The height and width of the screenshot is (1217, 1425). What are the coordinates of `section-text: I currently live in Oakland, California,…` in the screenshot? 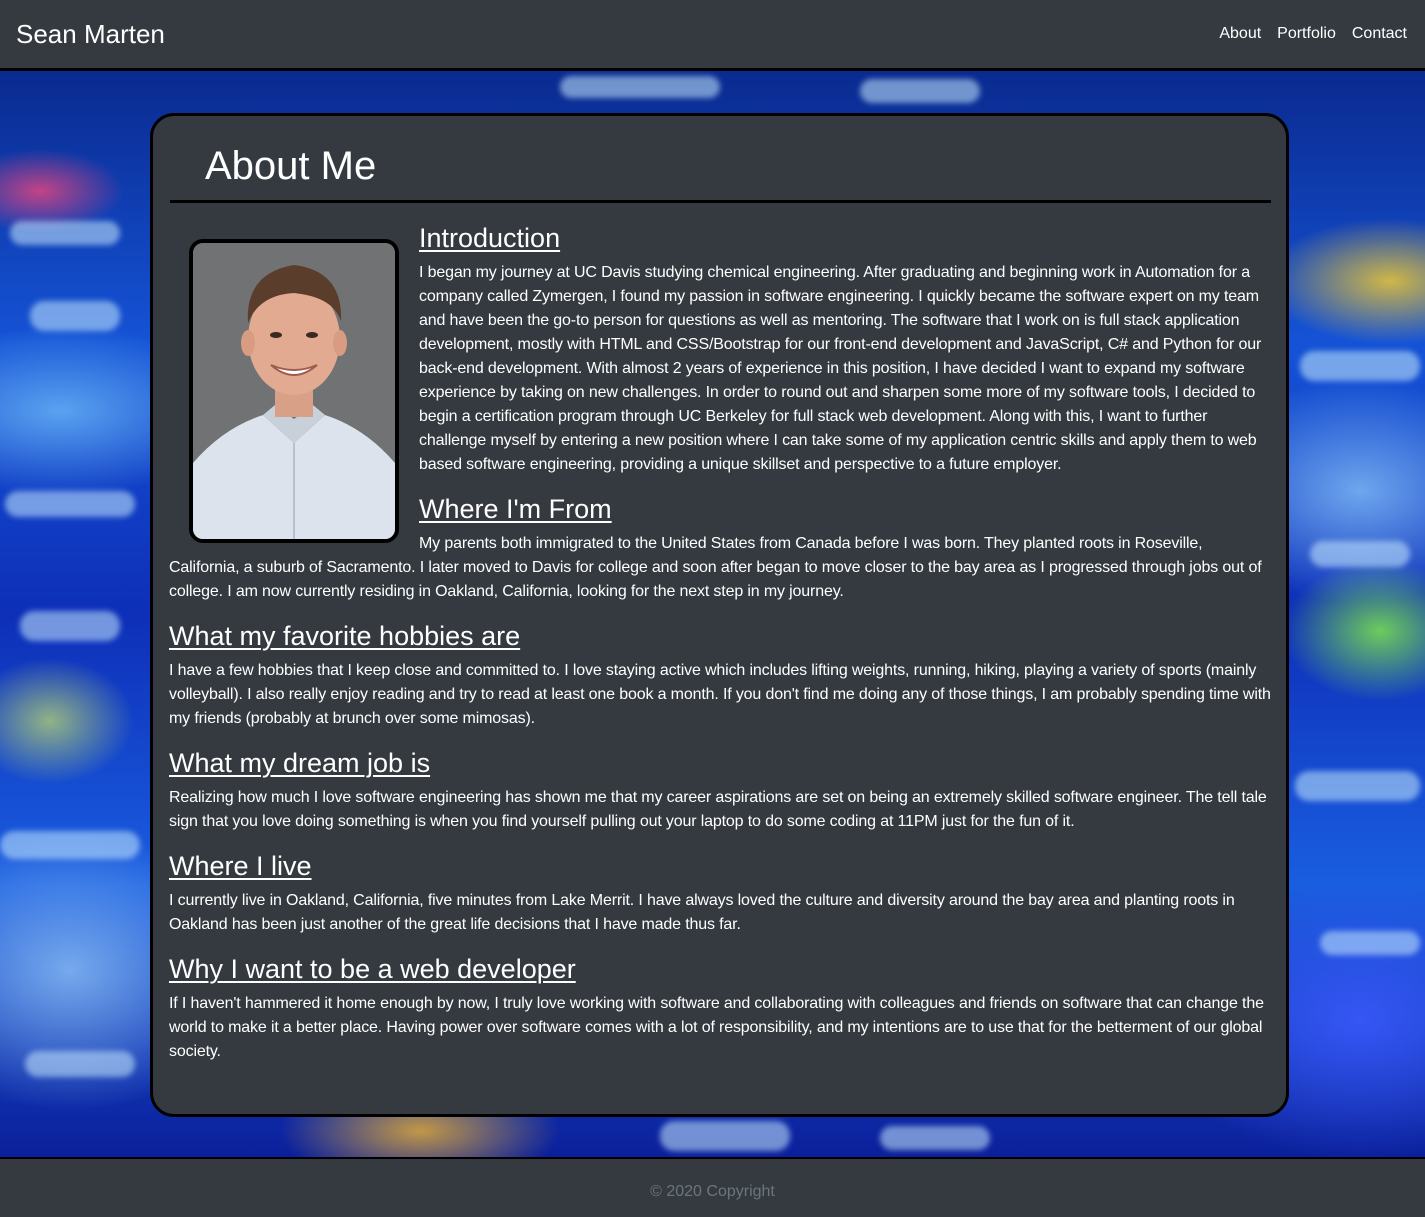 It's located at (702, 912).